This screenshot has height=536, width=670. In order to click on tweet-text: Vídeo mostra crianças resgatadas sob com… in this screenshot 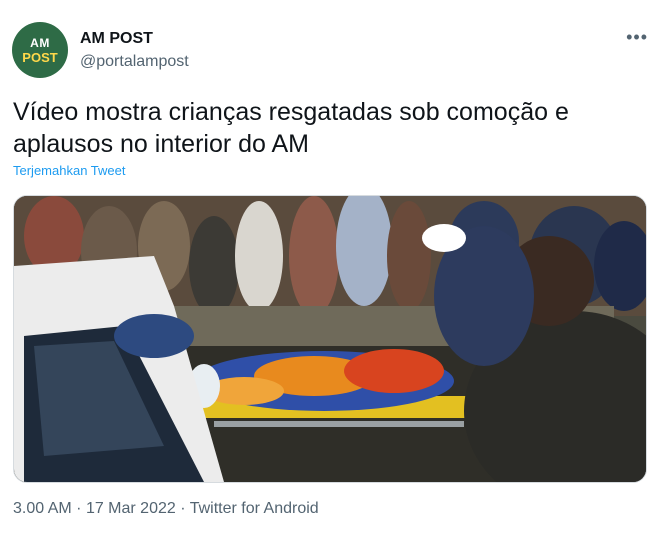, I will do `click(291, 128)`.